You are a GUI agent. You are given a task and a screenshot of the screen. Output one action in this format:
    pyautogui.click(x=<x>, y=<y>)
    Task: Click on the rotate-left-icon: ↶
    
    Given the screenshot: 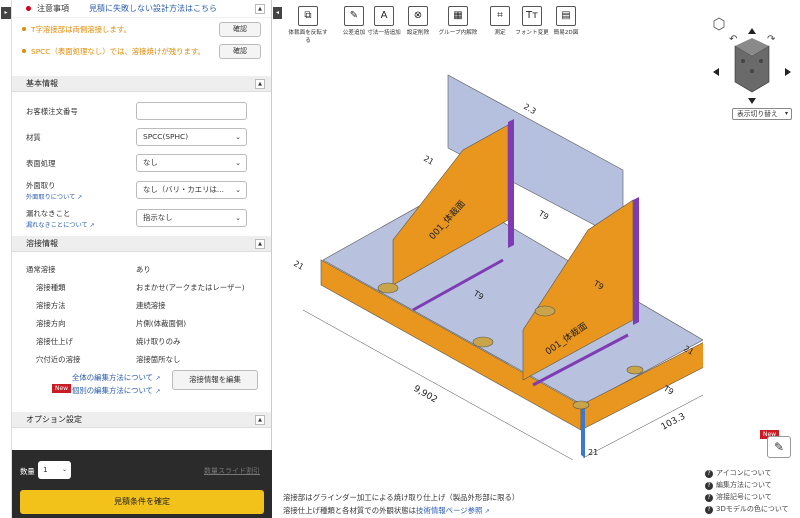 What is the action you would take?
    pyautogui.click(x=733, y=39)
    